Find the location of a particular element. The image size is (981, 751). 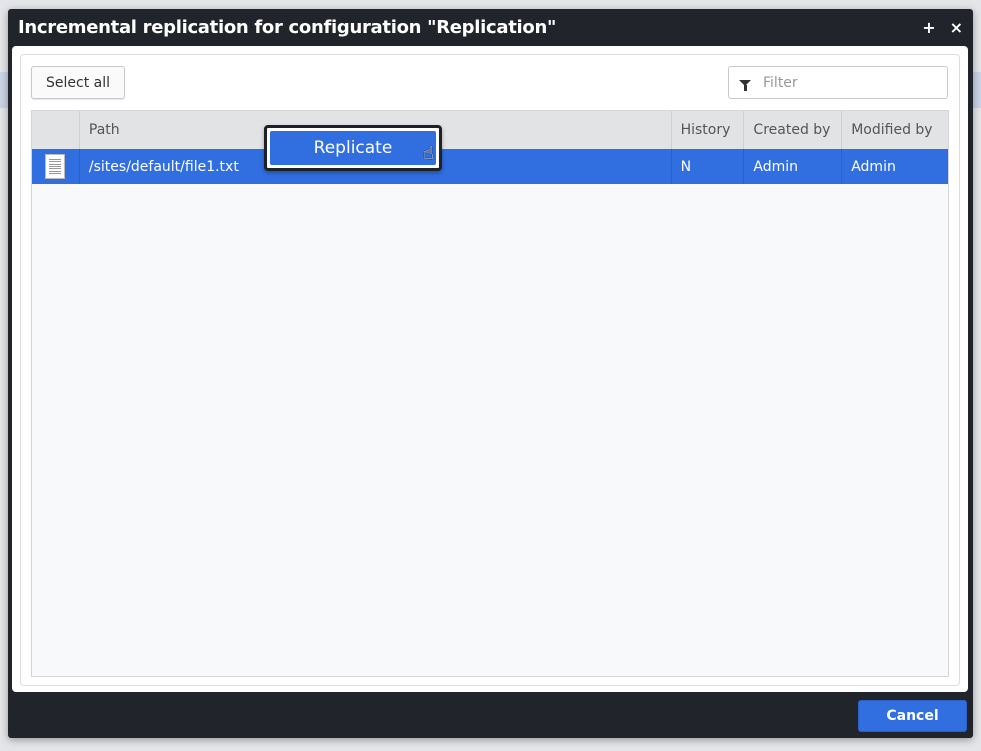

column-header-history: History is located at coordinates (708, 130).